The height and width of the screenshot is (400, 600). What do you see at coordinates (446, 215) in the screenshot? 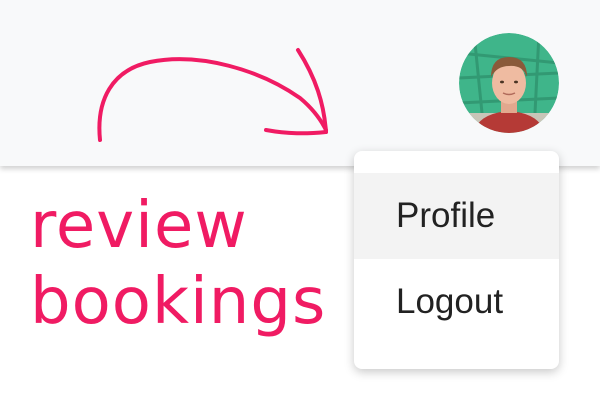
I see `profile-menu-label: Profile` at bounding box center [446, 215].